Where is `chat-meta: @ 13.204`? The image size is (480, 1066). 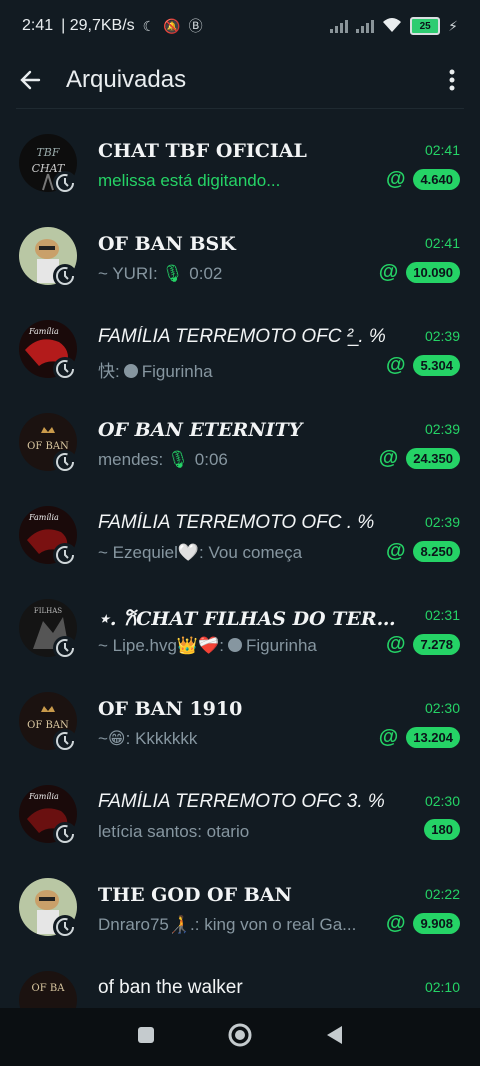 chat-meta: @ 13.204 is located at coordinates (419, 737).